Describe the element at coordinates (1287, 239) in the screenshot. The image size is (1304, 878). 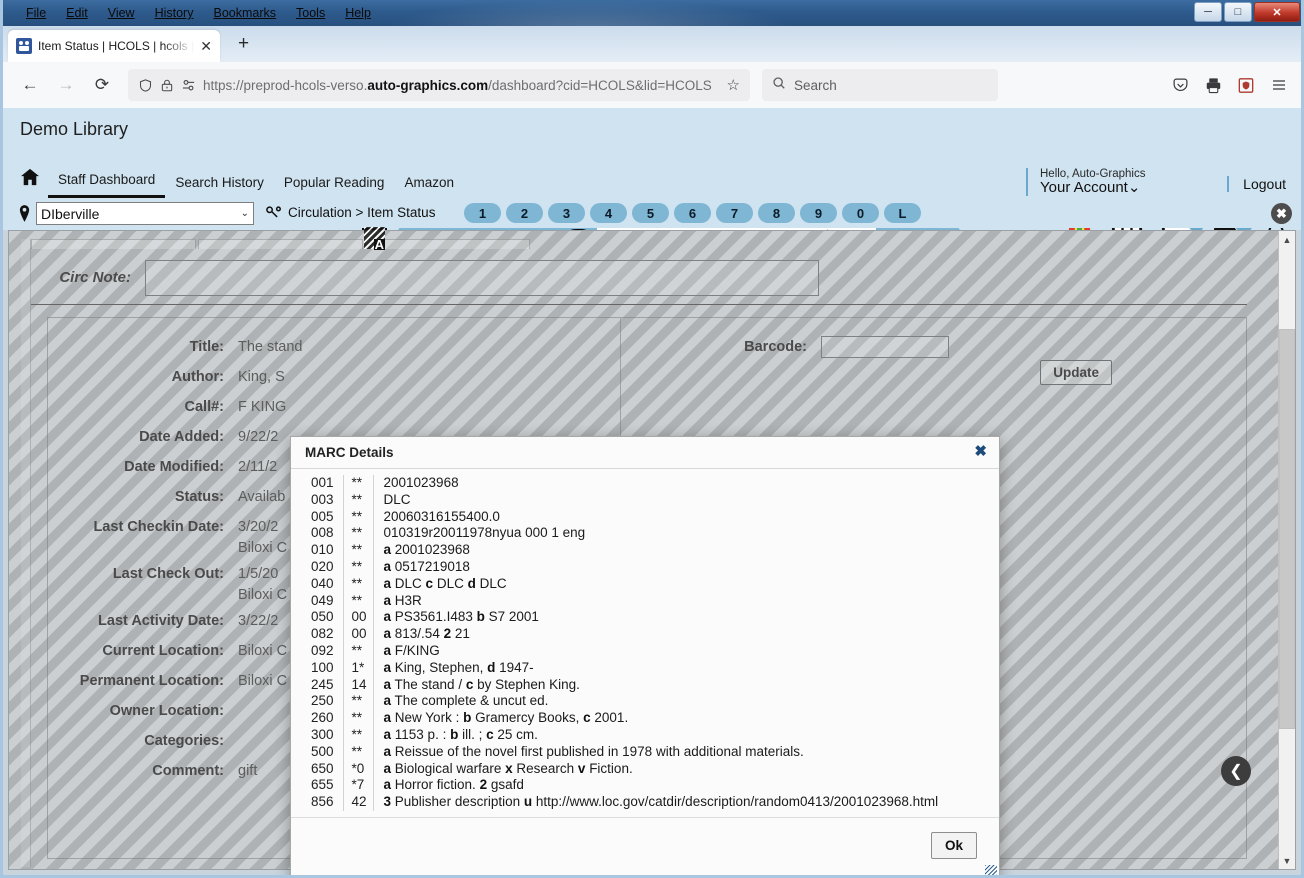
I see `scroll-up-arrow-icon: ▲` at that location.